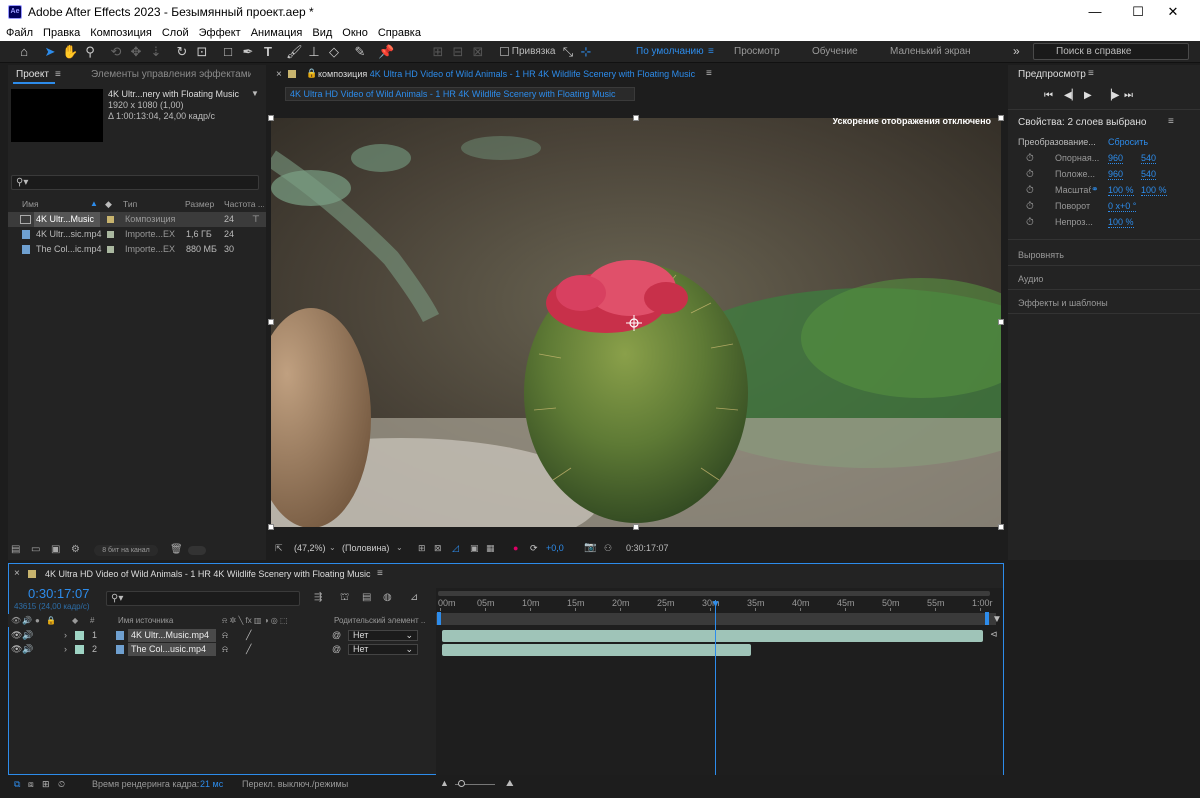 Image resolution: width=1200 pixels, height=798 pixels. Describe the element at coordinates (438, 52) in the screenshot. I see `axis-local-icon: ⊞` at that location.